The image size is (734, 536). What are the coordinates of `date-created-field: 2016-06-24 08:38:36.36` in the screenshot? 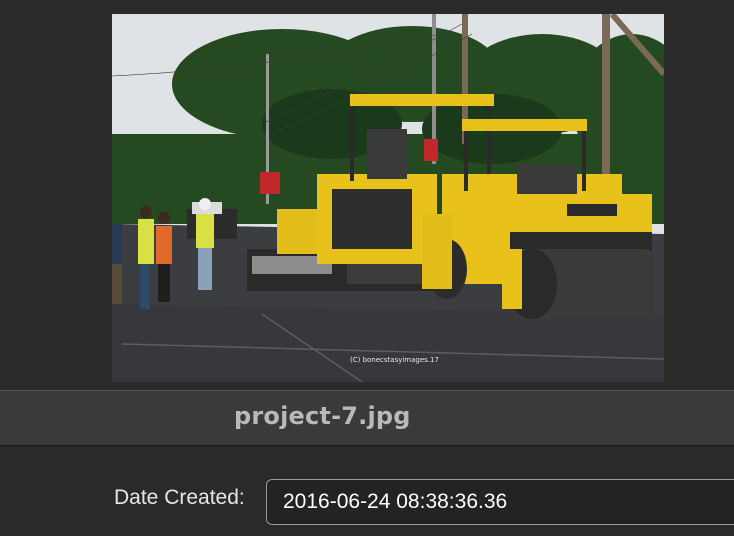 It's located at (500, 502).